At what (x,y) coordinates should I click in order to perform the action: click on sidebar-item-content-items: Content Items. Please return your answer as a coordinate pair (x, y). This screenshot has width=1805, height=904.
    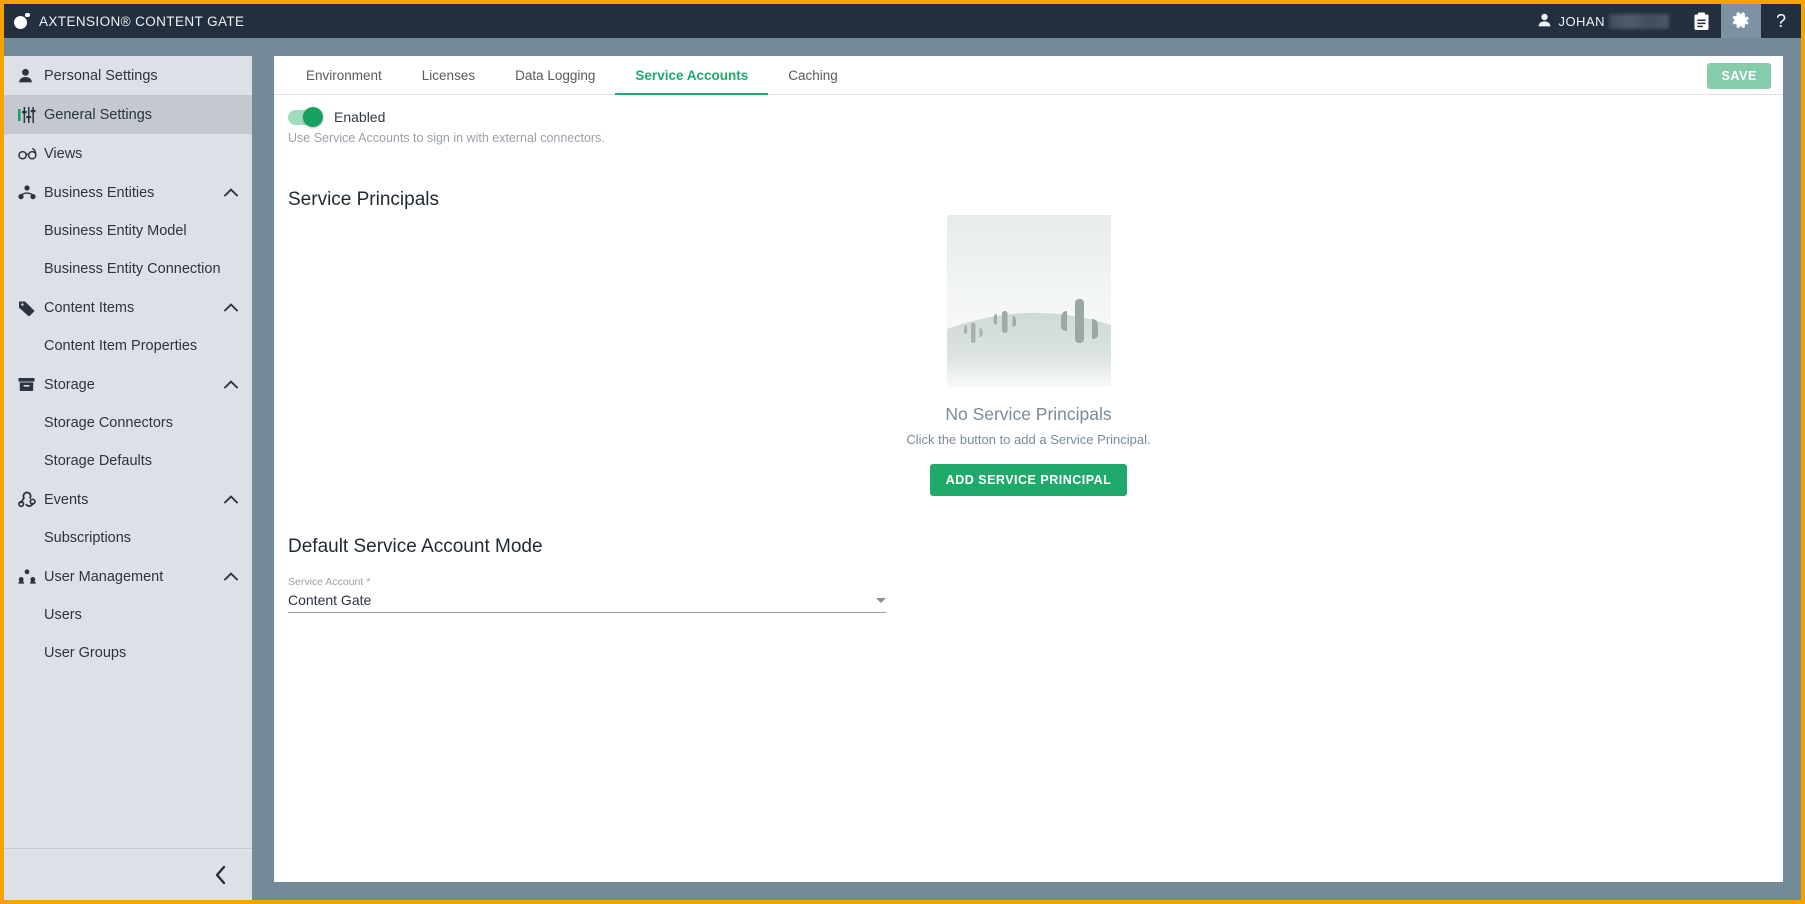
    Looking at the image, I should click on (128, 307).